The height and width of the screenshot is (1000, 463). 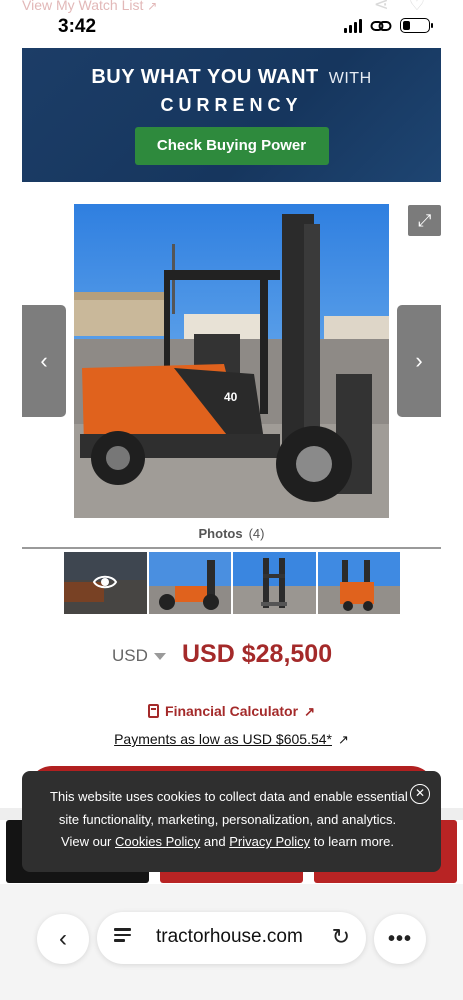 I want to click on payments-link: Payments as low as USD $605.54* ↗, so click(x=231, y=739).